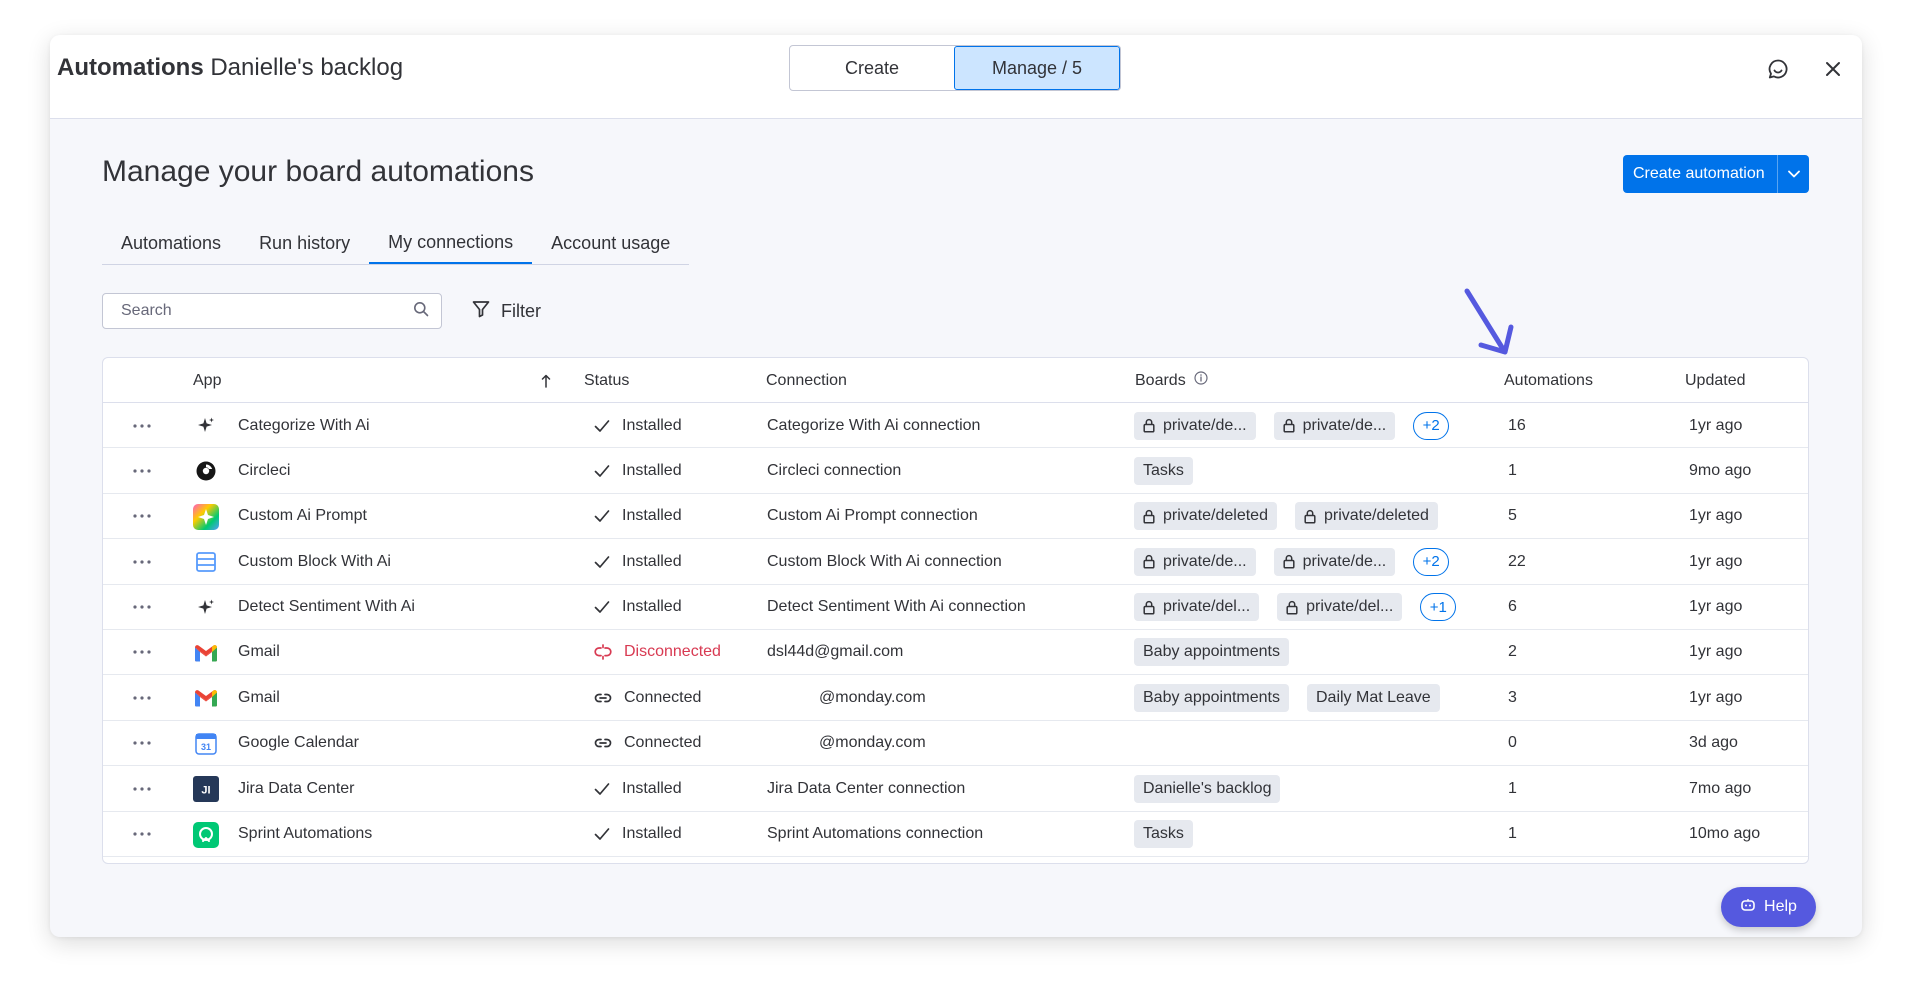 The height and width of the screenshot is (1002, 1910). Describe the element at coordinates (1491, 325) in the screenshot. I see `annotation-arrow-icon` at that location.